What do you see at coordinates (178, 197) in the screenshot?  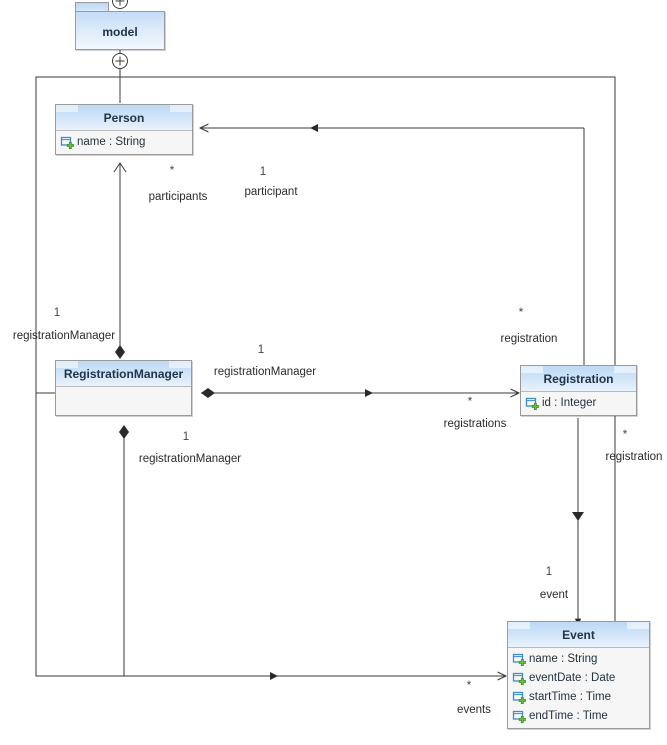 I see `edge-role-participants: participants` at bounding box center [178, 197].